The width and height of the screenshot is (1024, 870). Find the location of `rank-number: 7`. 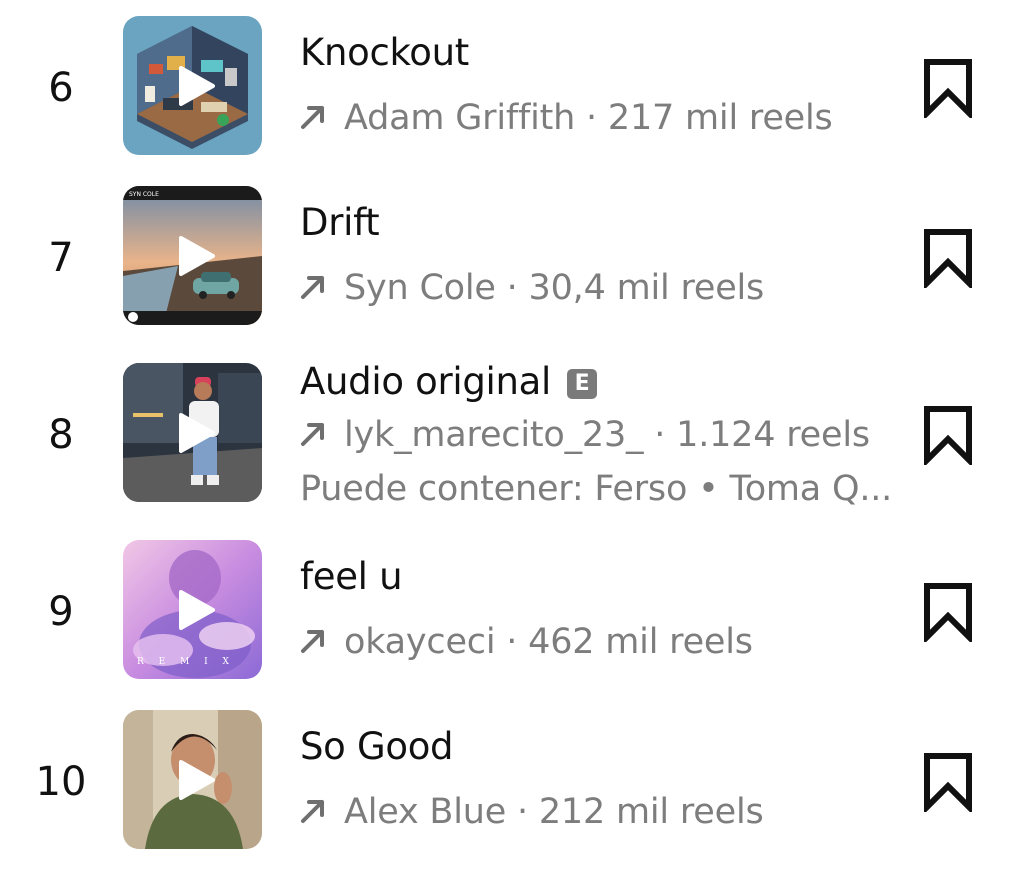

rank-number: 7 is located at coordinates (61, 258).